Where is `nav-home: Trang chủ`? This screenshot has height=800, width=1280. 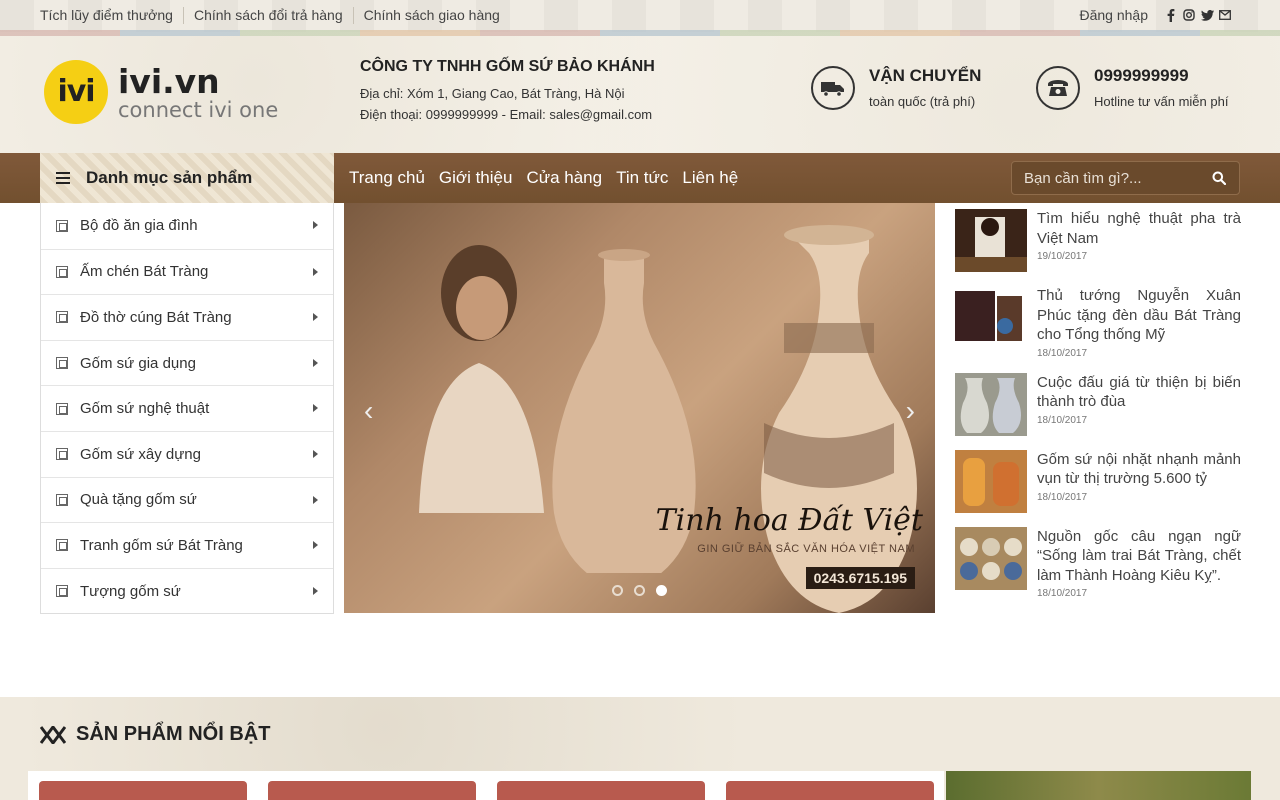
nav-home: Trang chủ is located at coordinates (387, 178).